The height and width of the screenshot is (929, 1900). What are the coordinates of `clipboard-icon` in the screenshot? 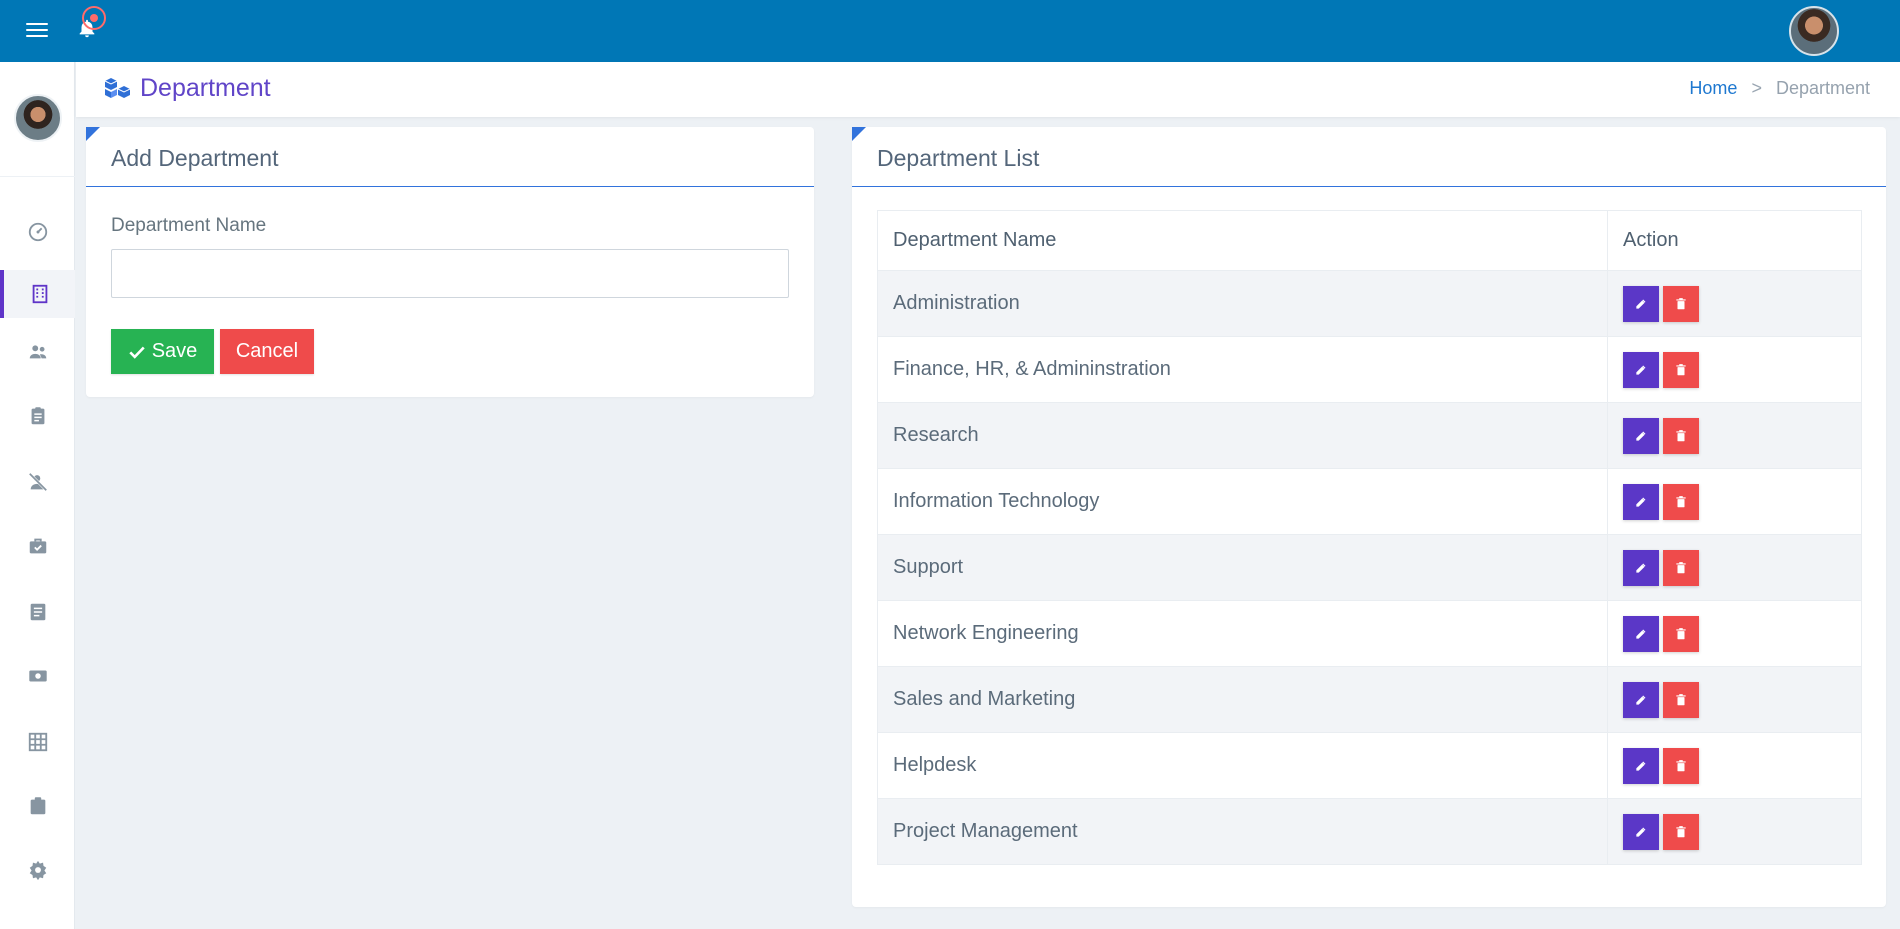 It's located at (37, 416).